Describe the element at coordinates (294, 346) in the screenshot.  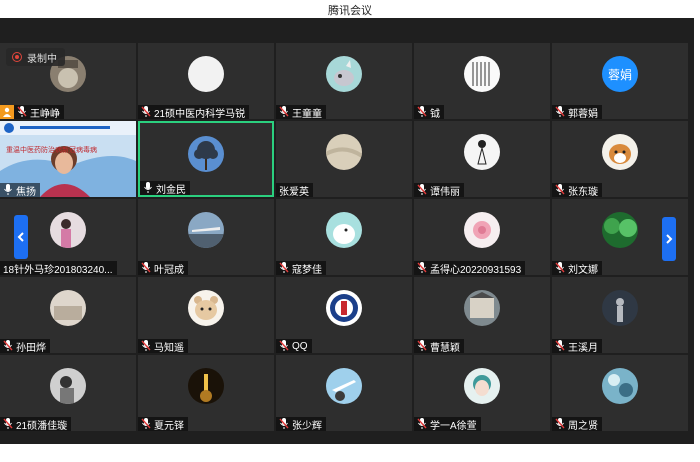
I see `participant-nameplate: QQ` at that location.